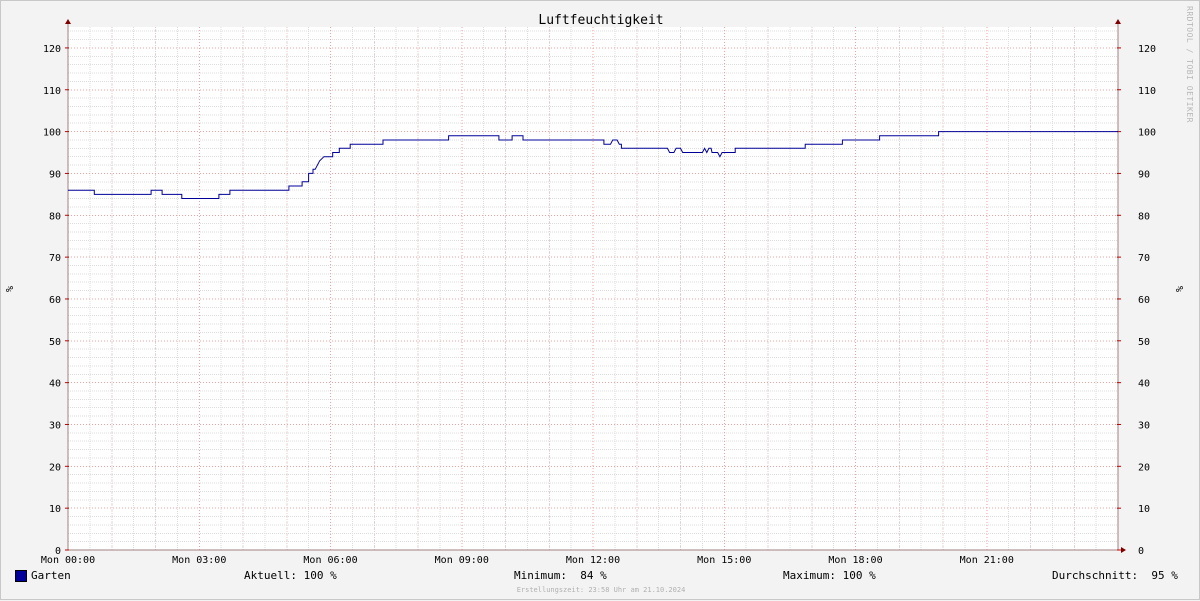 The width and height of the screenshot is (1200, 601). I want to click on chart-title: Luftfeuchtigkeit, so click(600, 20).